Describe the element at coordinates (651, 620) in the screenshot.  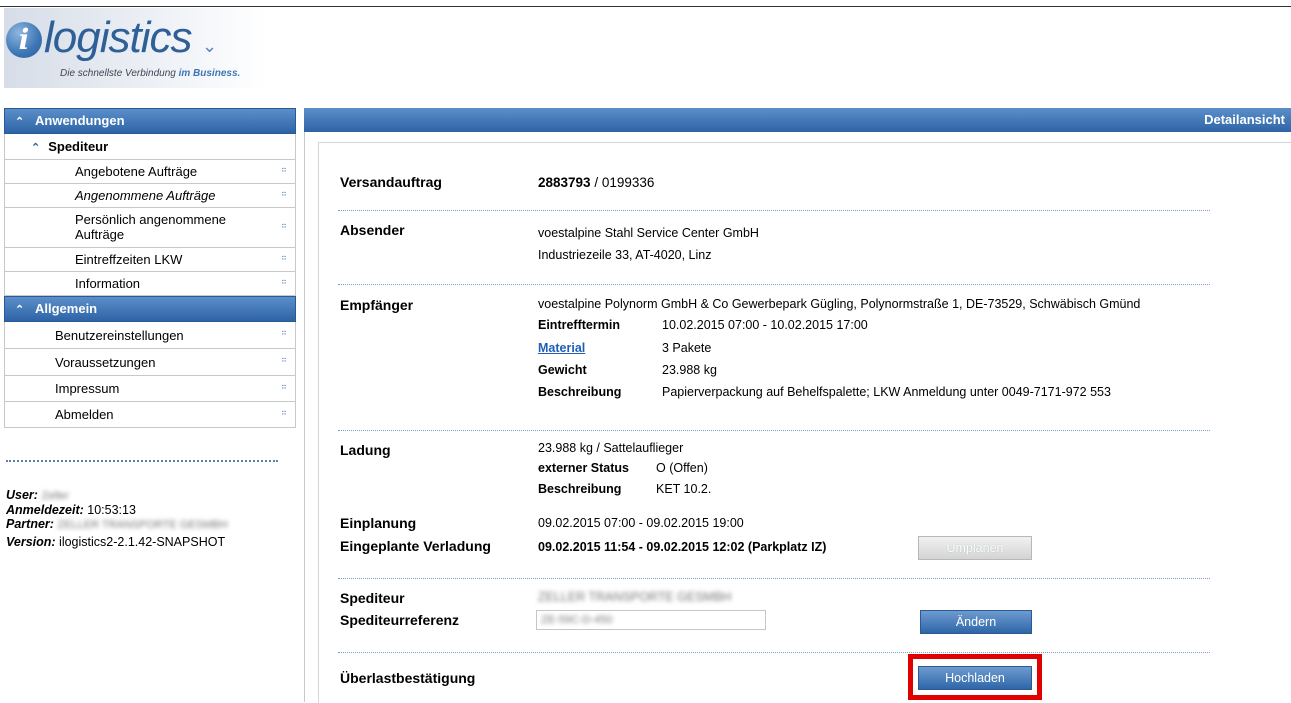
I see `spediteurreferenz-input: ZE-59C-D-450` at that location.